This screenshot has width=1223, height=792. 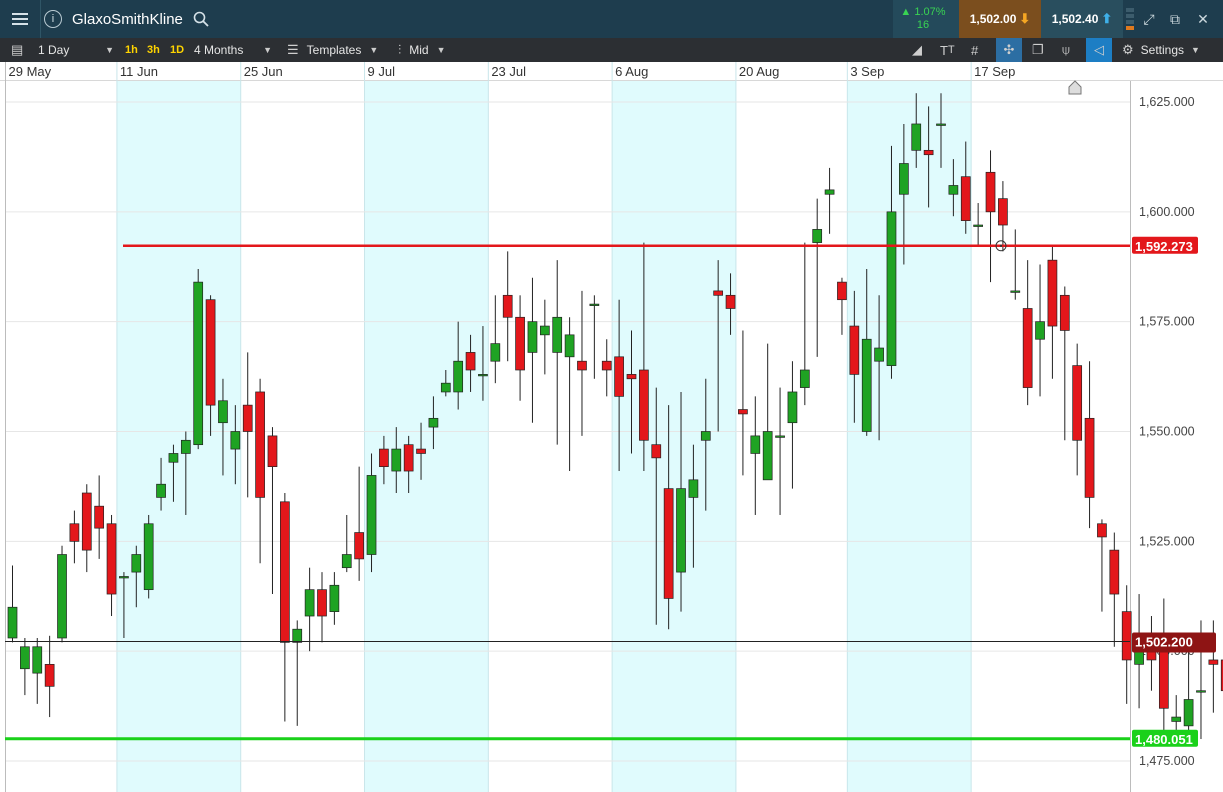 What do you see at coordinates (1099, 50) in the screenshot?
I see `tag-icon: ◁` at bounding box center [1099, 50].